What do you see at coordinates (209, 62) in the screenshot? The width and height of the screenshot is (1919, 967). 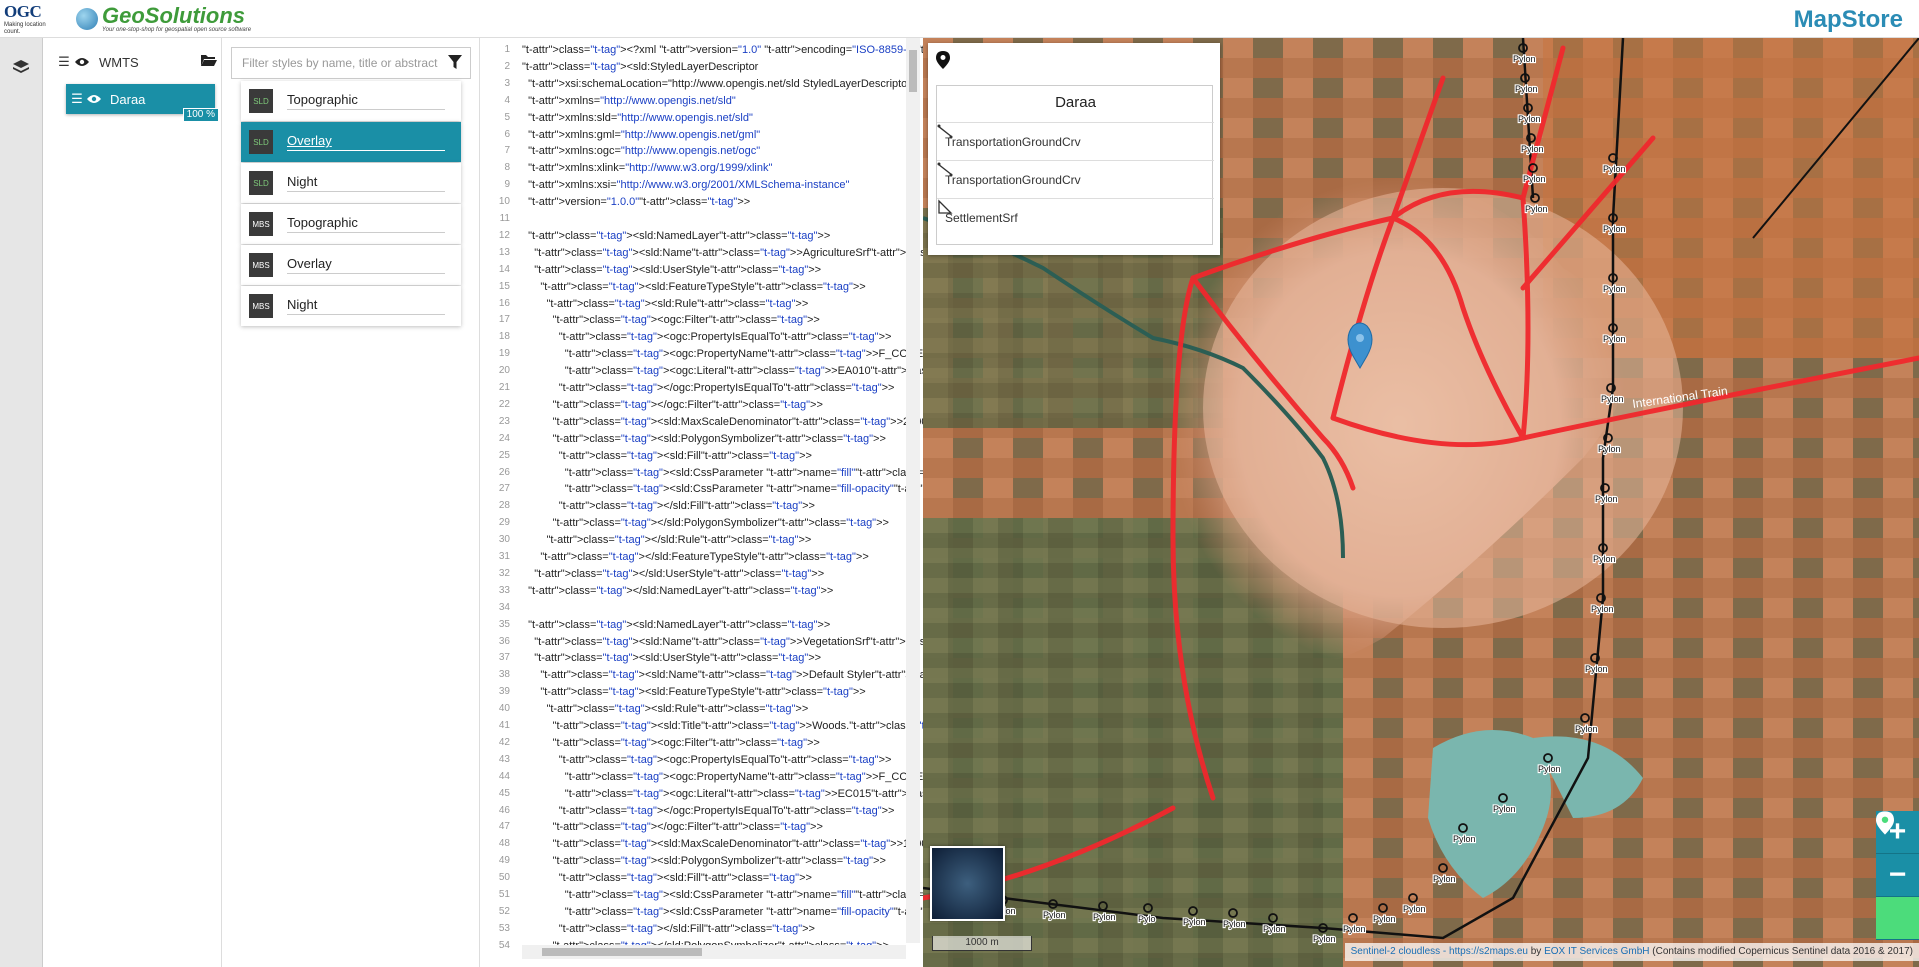 I see `folder-open-icon` at bounding box center [209, 62].